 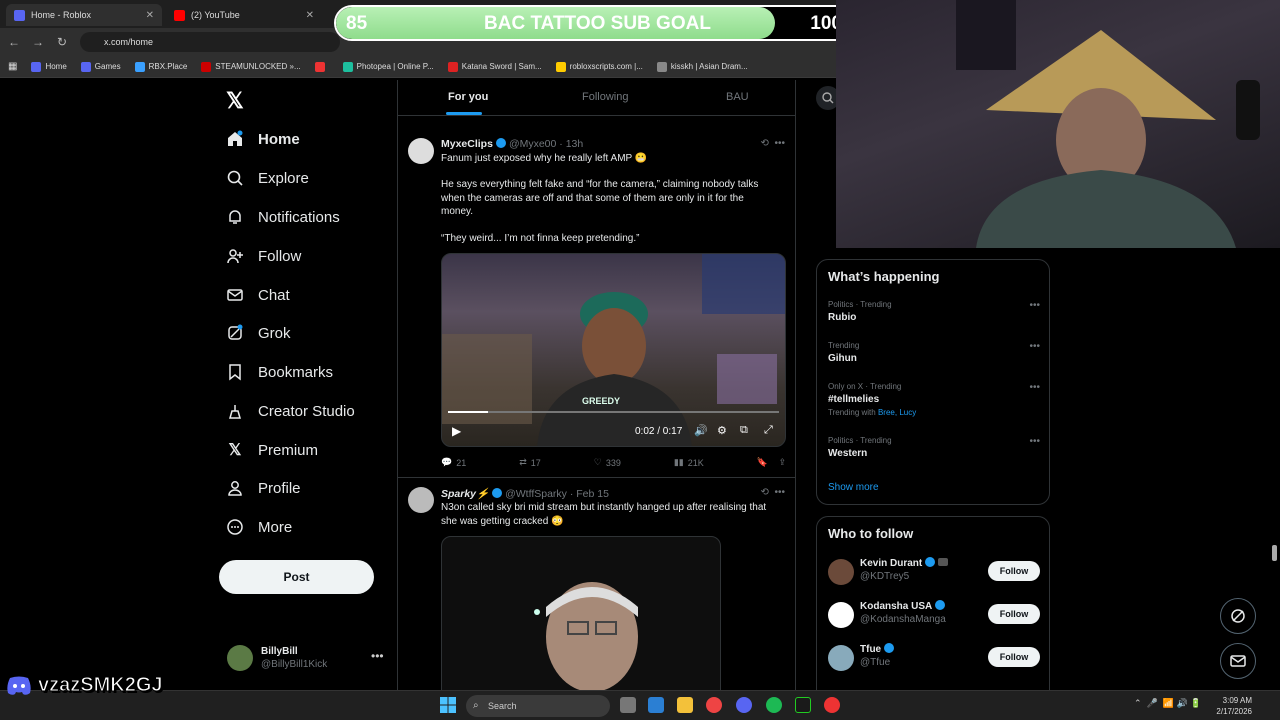 I want to click on suggestion-name: Kevin Durant, so click(x=891, y=563).